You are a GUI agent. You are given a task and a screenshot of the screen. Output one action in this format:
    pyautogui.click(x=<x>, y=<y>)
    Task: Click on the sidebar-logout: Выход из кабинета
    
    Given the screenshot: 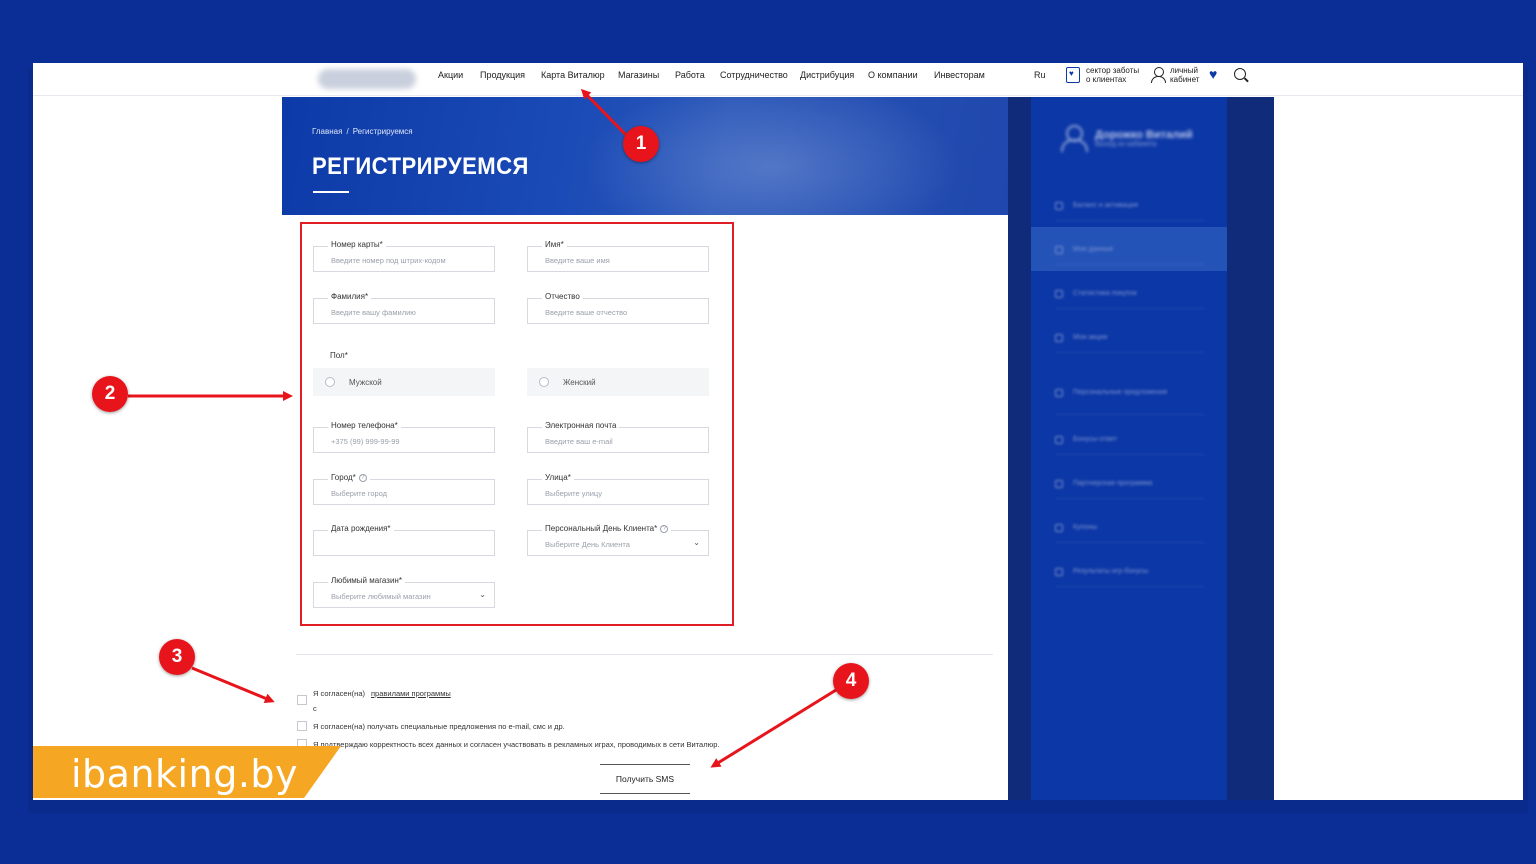 What is the action you would take?
    pyautogui.click(x=1144, y=144)
    